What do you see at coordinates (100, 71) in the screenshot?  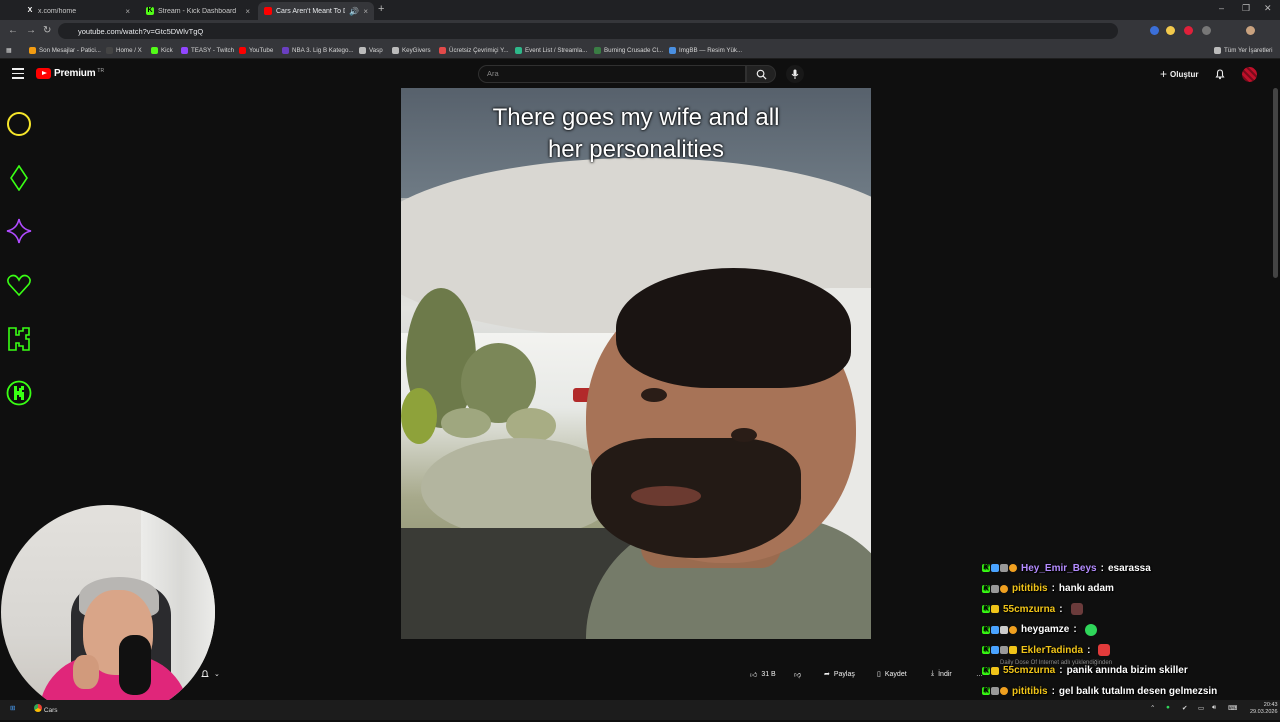 I see `logo-country: TR` at bounding box center [100, 71].